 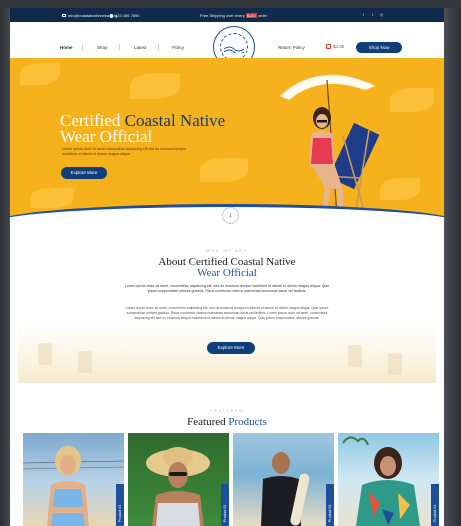 I want to click on facebook-icon: f, so click(x=363, y=14).